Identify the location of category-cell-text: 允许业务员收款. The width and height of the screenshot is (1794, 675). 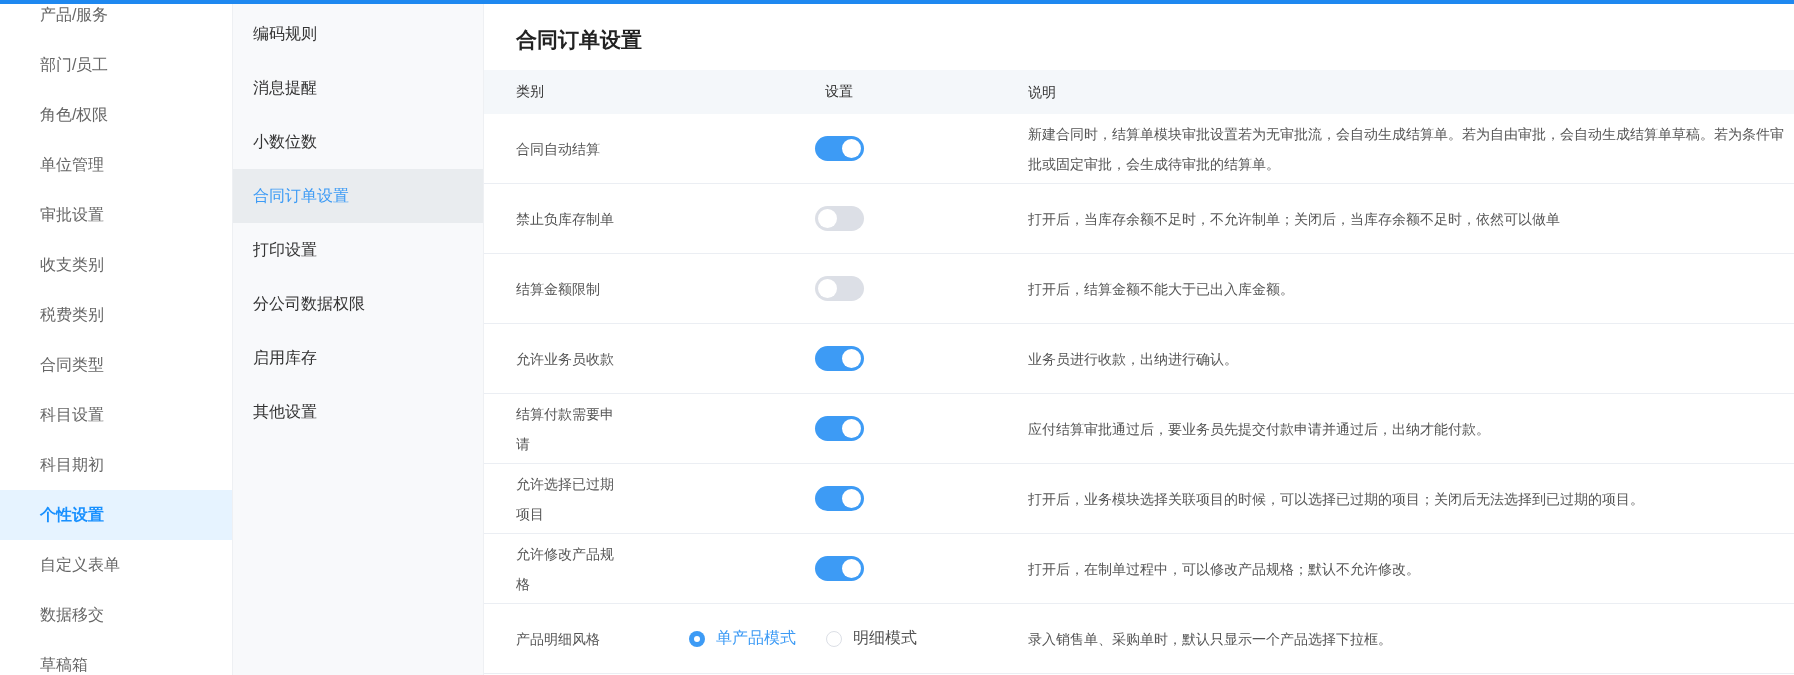
(565, 359).